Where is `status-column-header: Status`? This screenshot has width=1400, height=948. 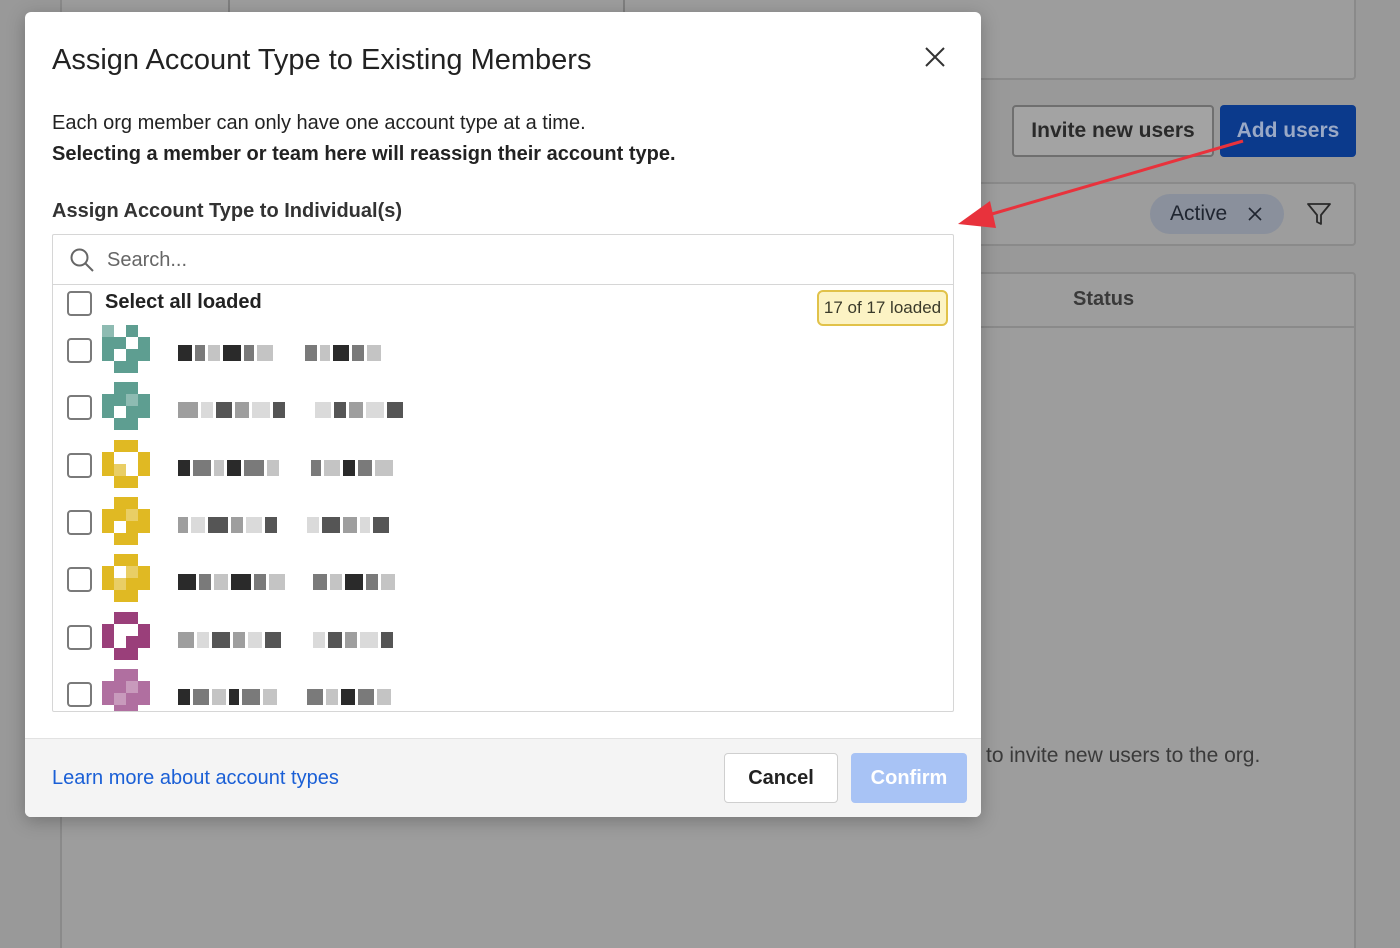 status-column-header: Status is located at coordinates (1104, 299).